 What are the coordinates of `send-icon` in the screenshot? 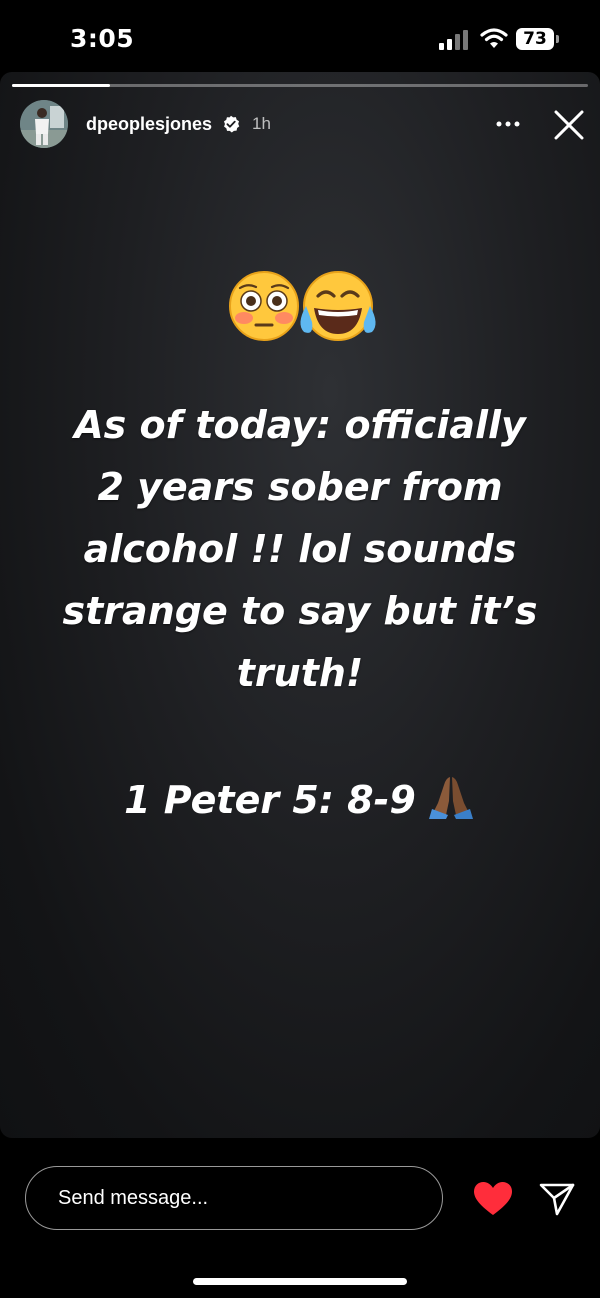 It's located at (557, 1199).